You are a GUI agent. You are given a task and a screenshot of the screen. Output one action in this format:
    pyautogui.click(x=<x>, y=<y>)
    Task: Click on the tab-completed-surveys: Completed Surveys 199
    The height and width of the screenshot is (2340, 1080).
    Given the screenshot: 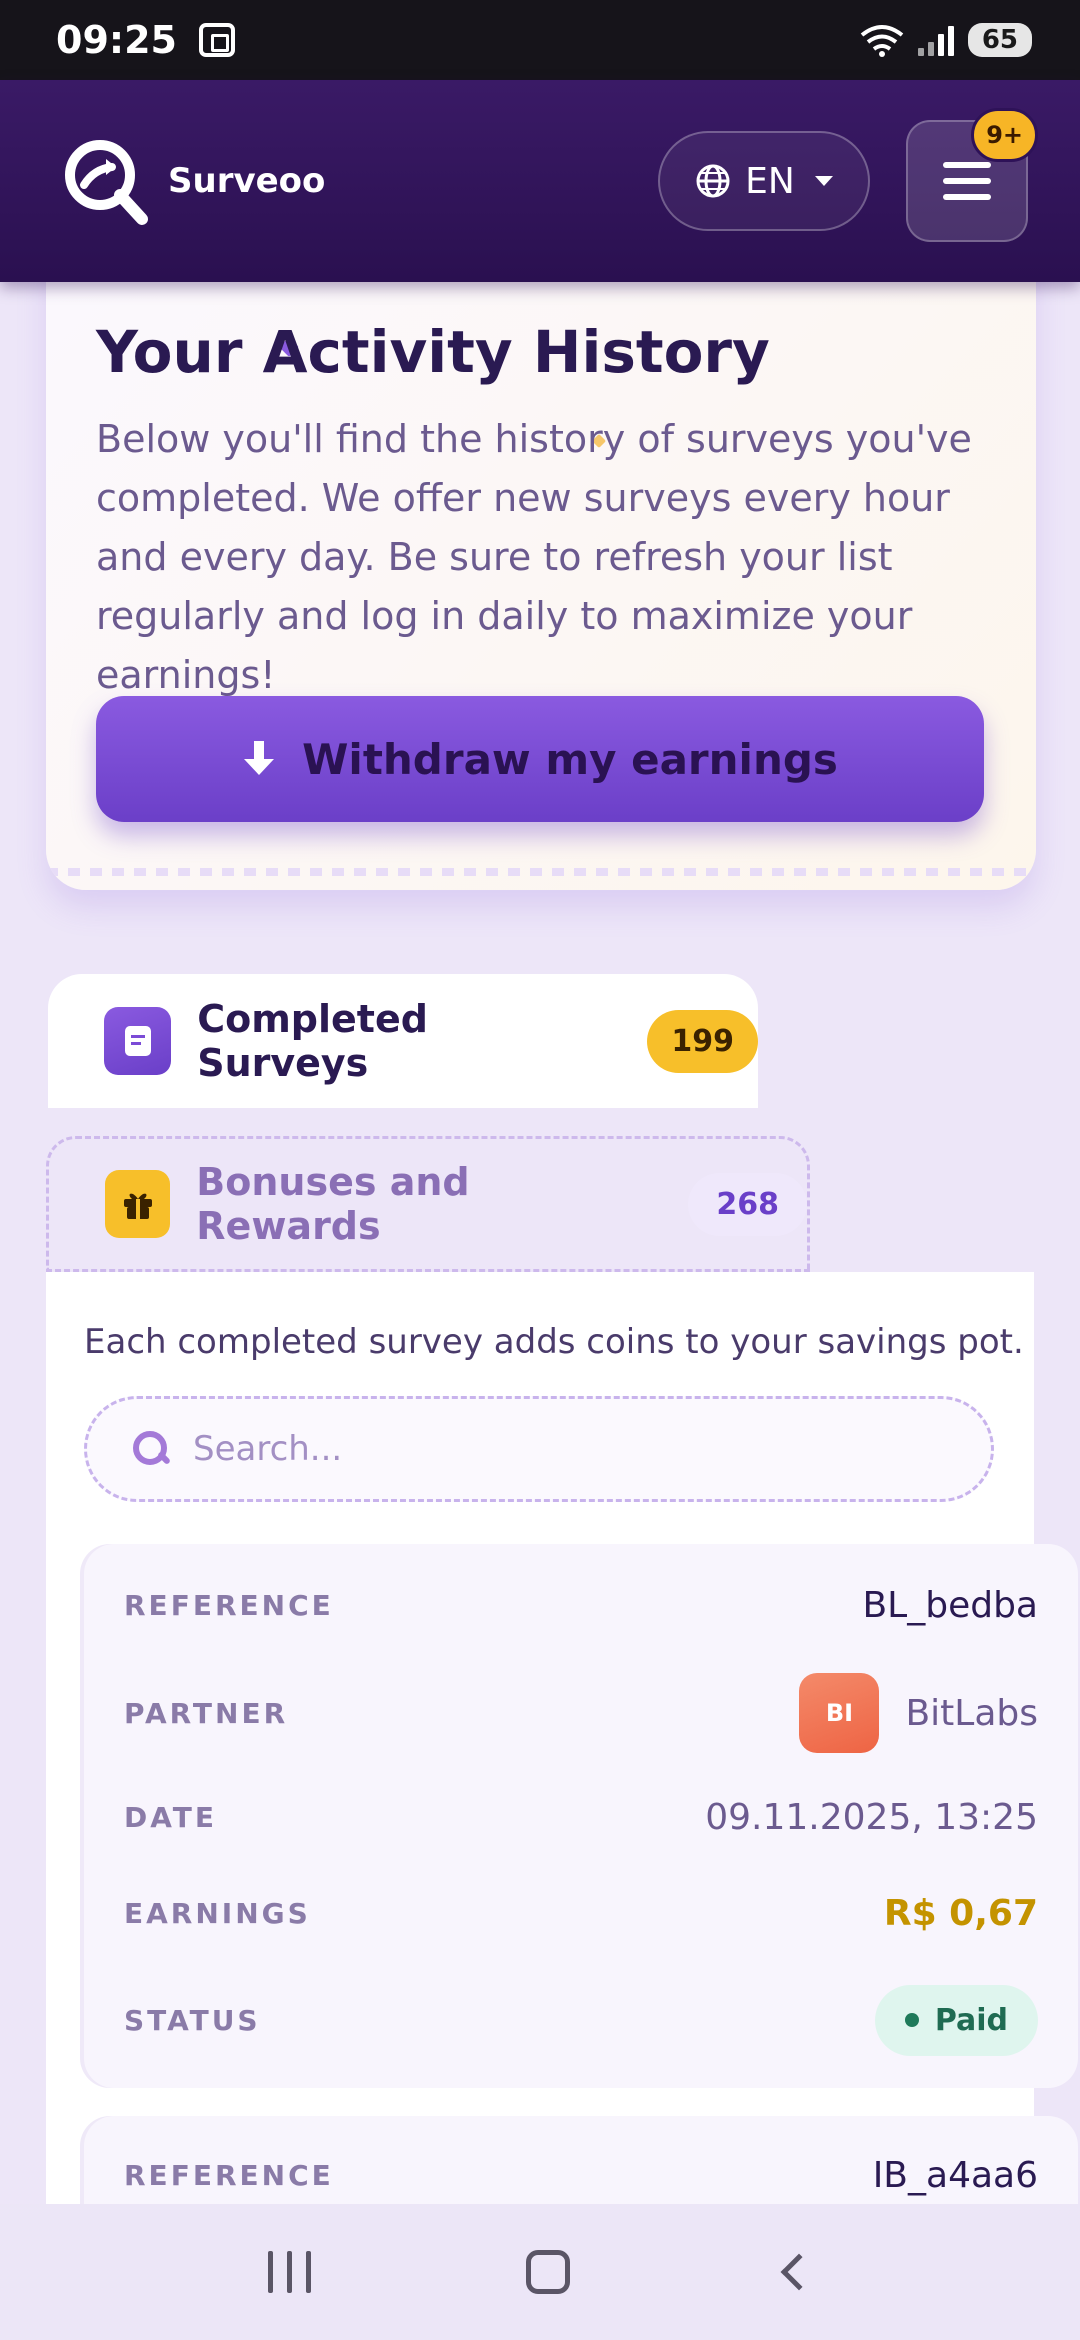 What is the action you would take?
    pyautogui.click(x=403, y=1041)
    